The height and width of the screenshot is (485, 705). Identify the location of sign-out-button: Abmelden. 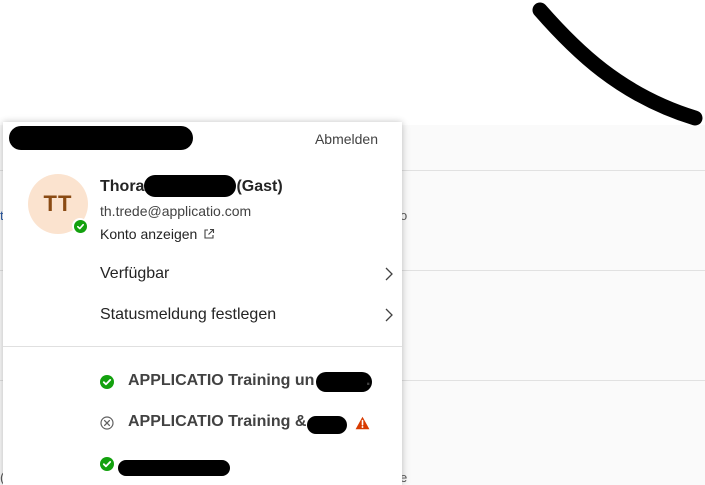
(346, 139).